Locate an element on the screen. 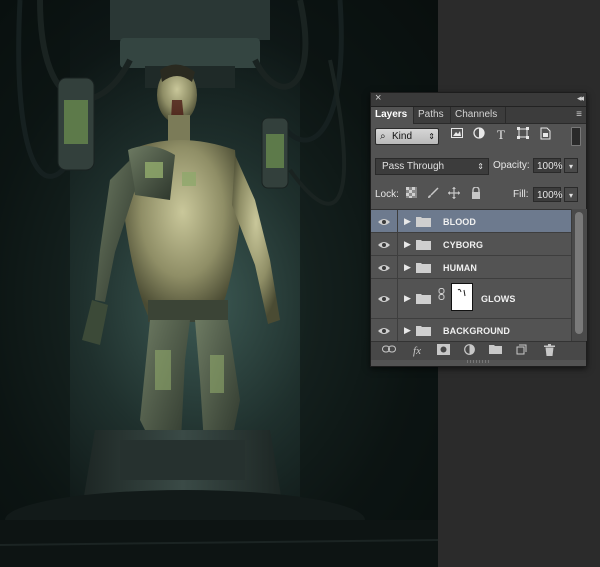  layers-bottom-toolbar: fx is located at coordinates (478, 350).